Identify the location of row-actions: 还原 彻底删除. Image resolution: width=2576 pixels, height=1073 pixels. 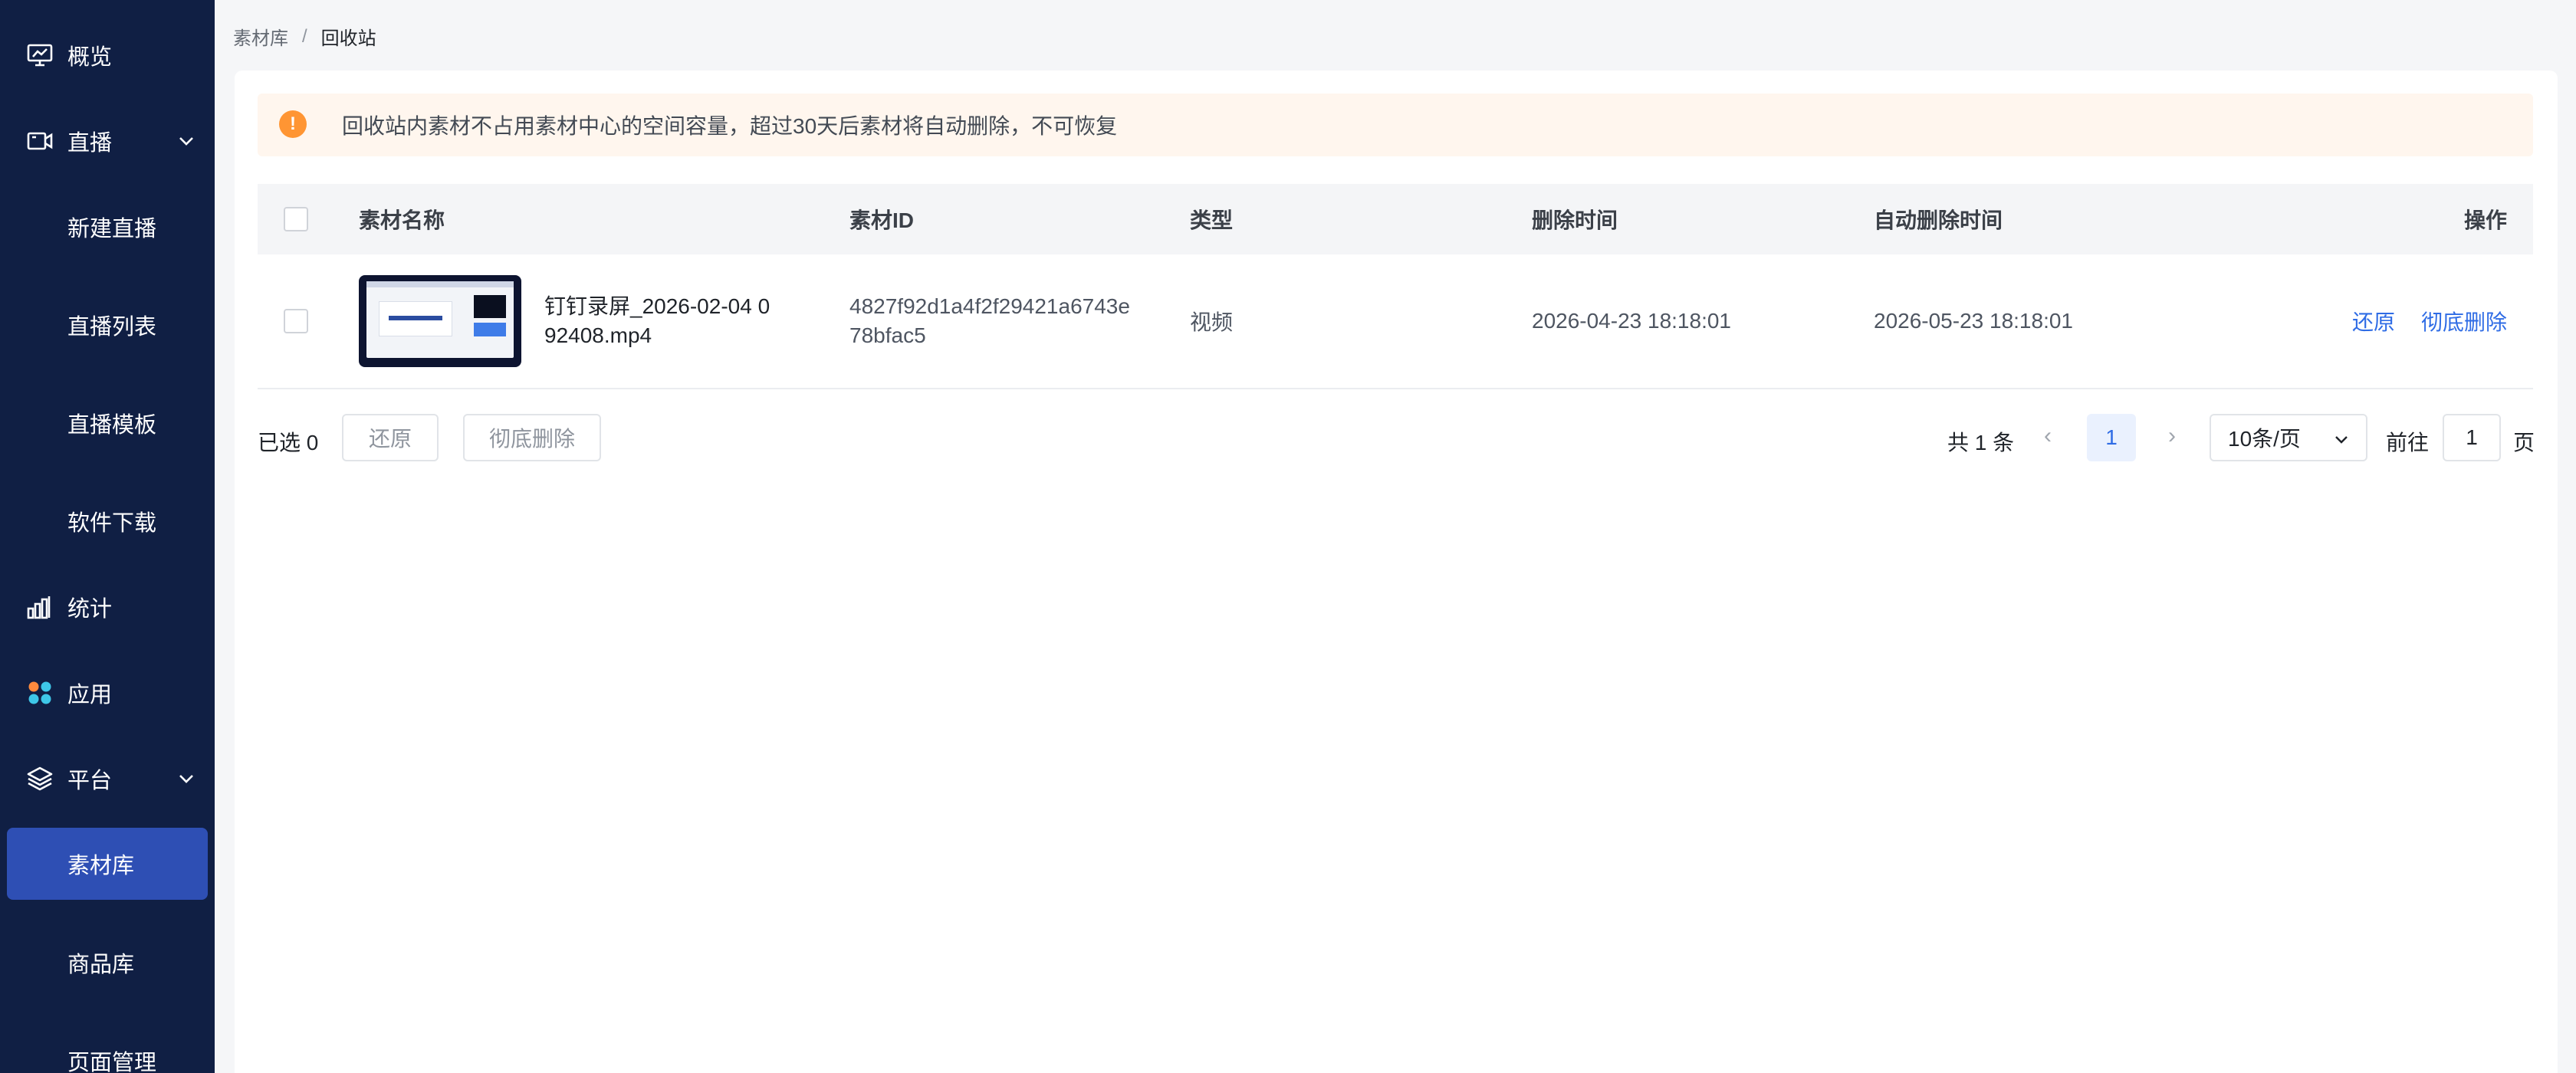
(2430, 321).